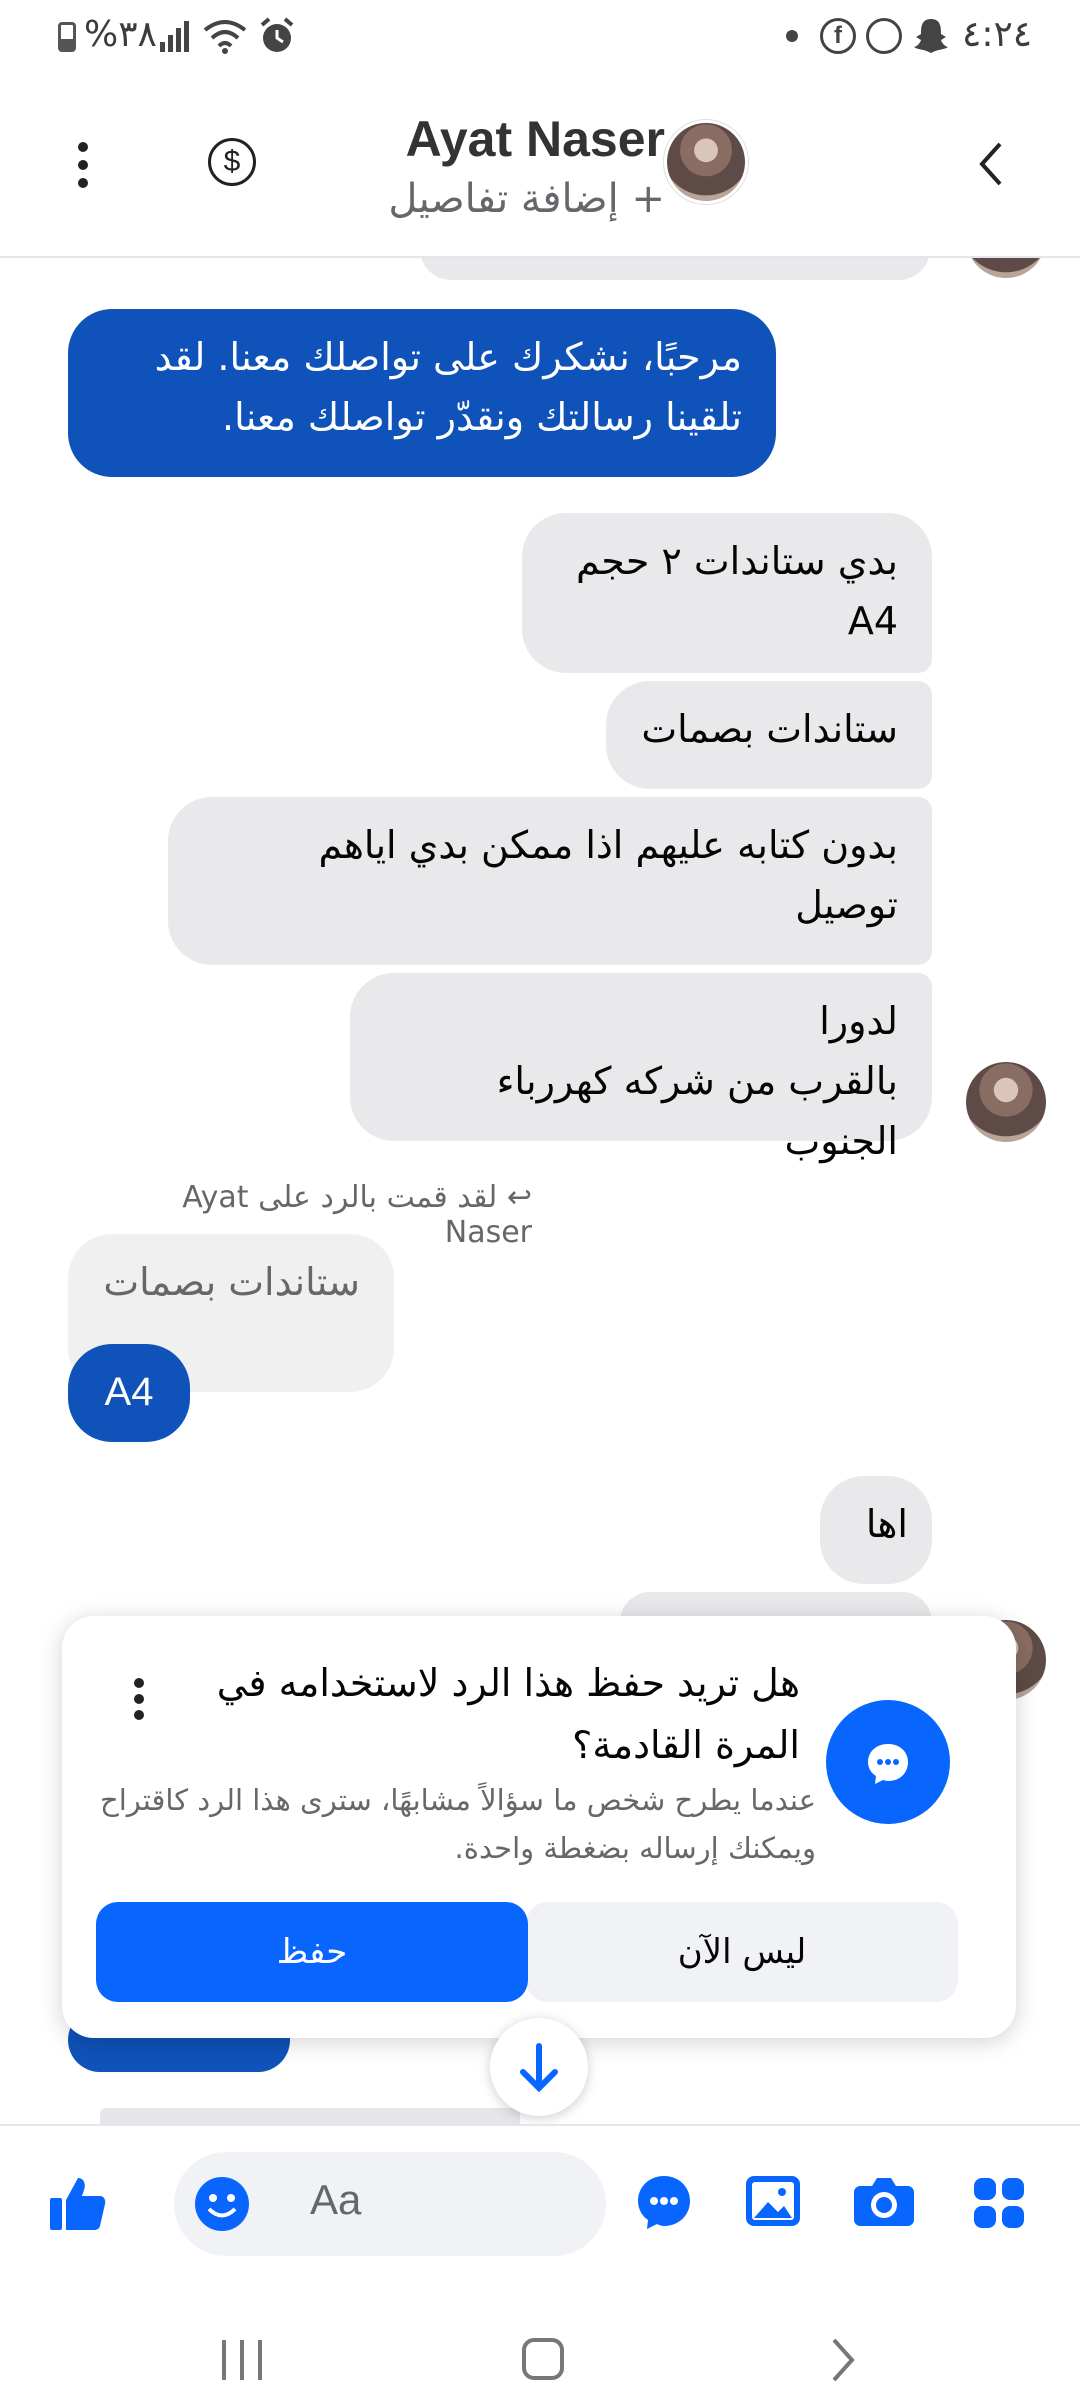 This screenshot has height=2408, width=1080. I want to click on message-line: مرحبًا، نشكرك على تواصلك معنا. لقد, so click(448, 357).